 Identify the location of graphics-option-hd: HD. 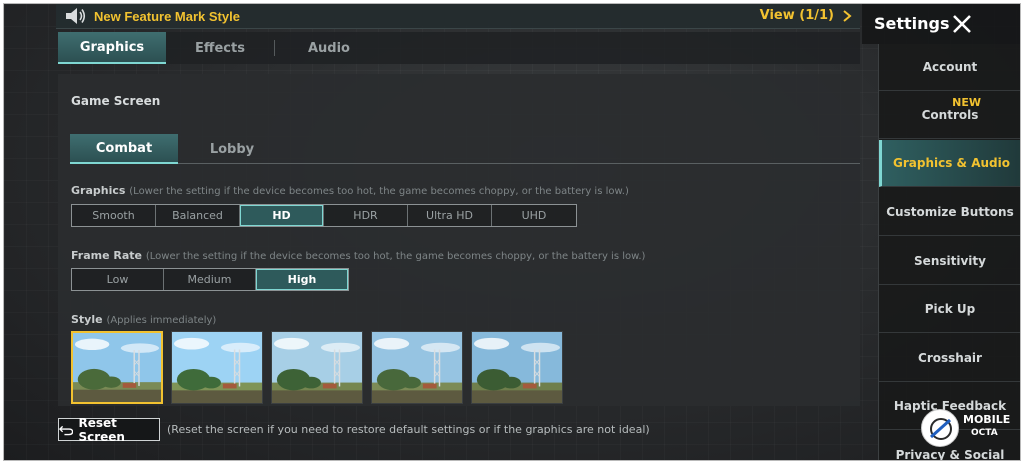
(282, 215).